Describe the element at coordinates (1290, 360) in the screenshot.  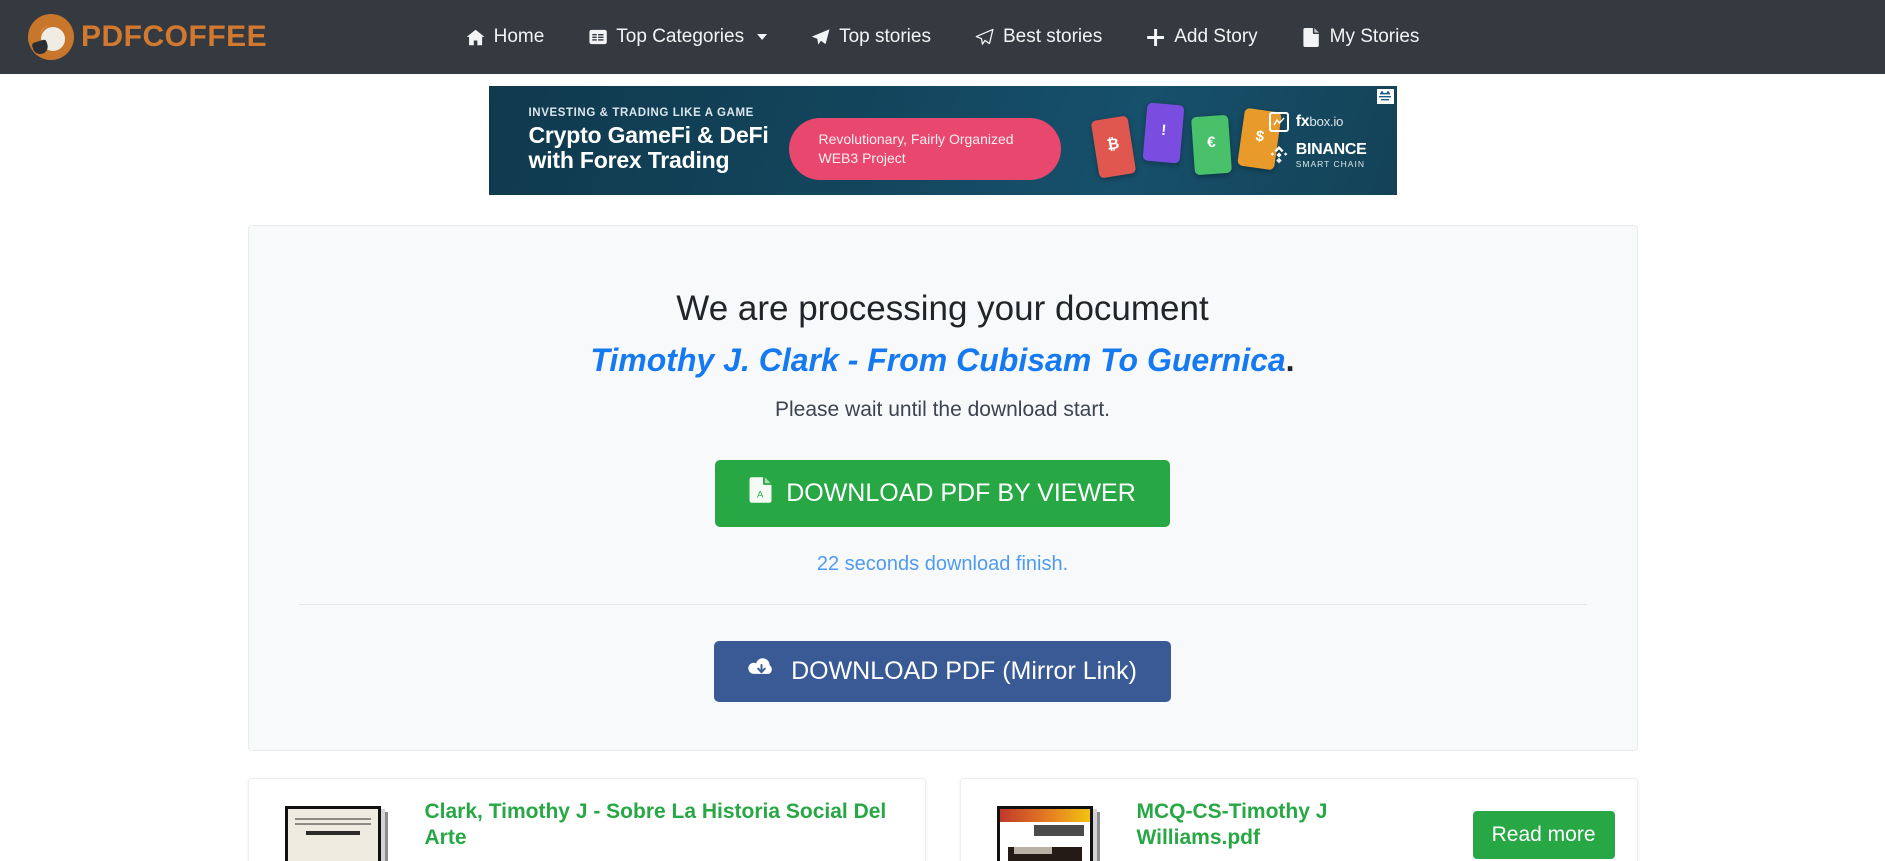
I see `document-title-period: .` at that location.